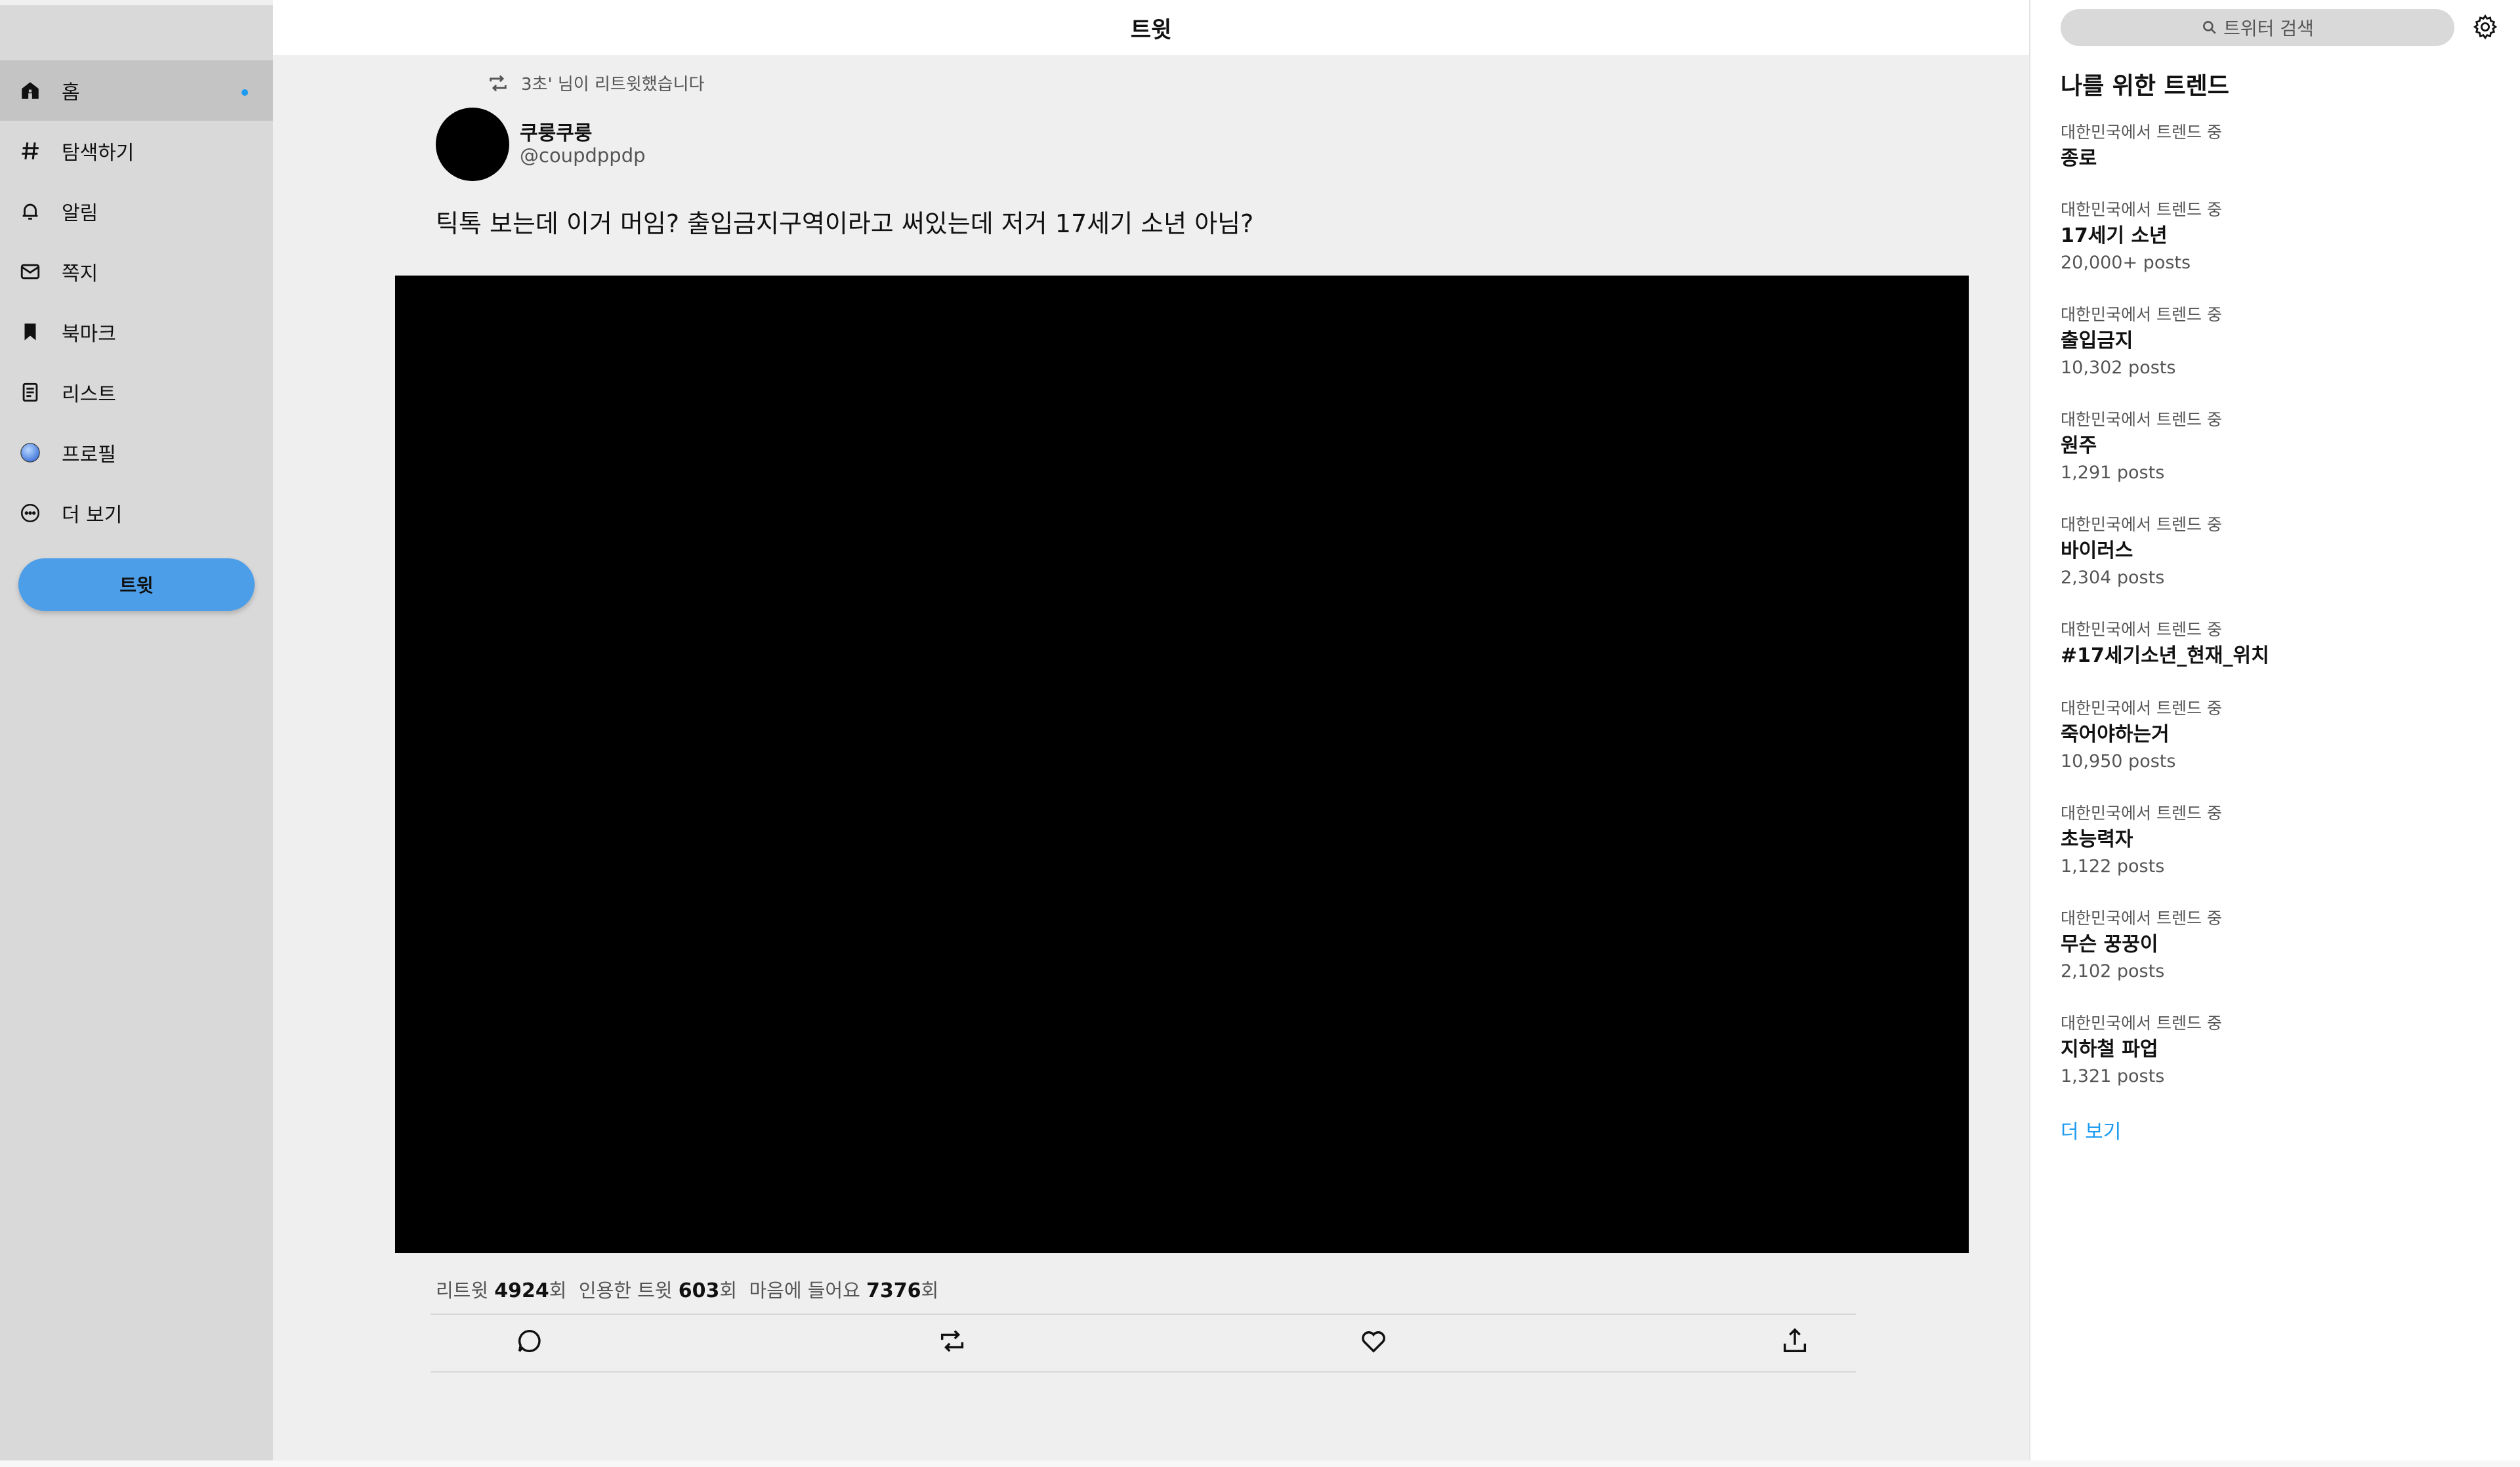 This screenshot has width=2520, height=1467. Describe the element at coordinates (98, 153) in the screenshot. I see `sidebar-item-label: 탐색하기` at that location.